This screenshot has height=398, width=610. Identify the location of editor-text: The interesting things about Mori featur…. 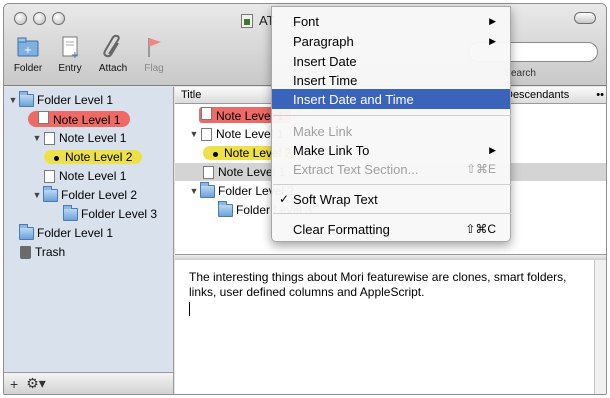
(379, 285).